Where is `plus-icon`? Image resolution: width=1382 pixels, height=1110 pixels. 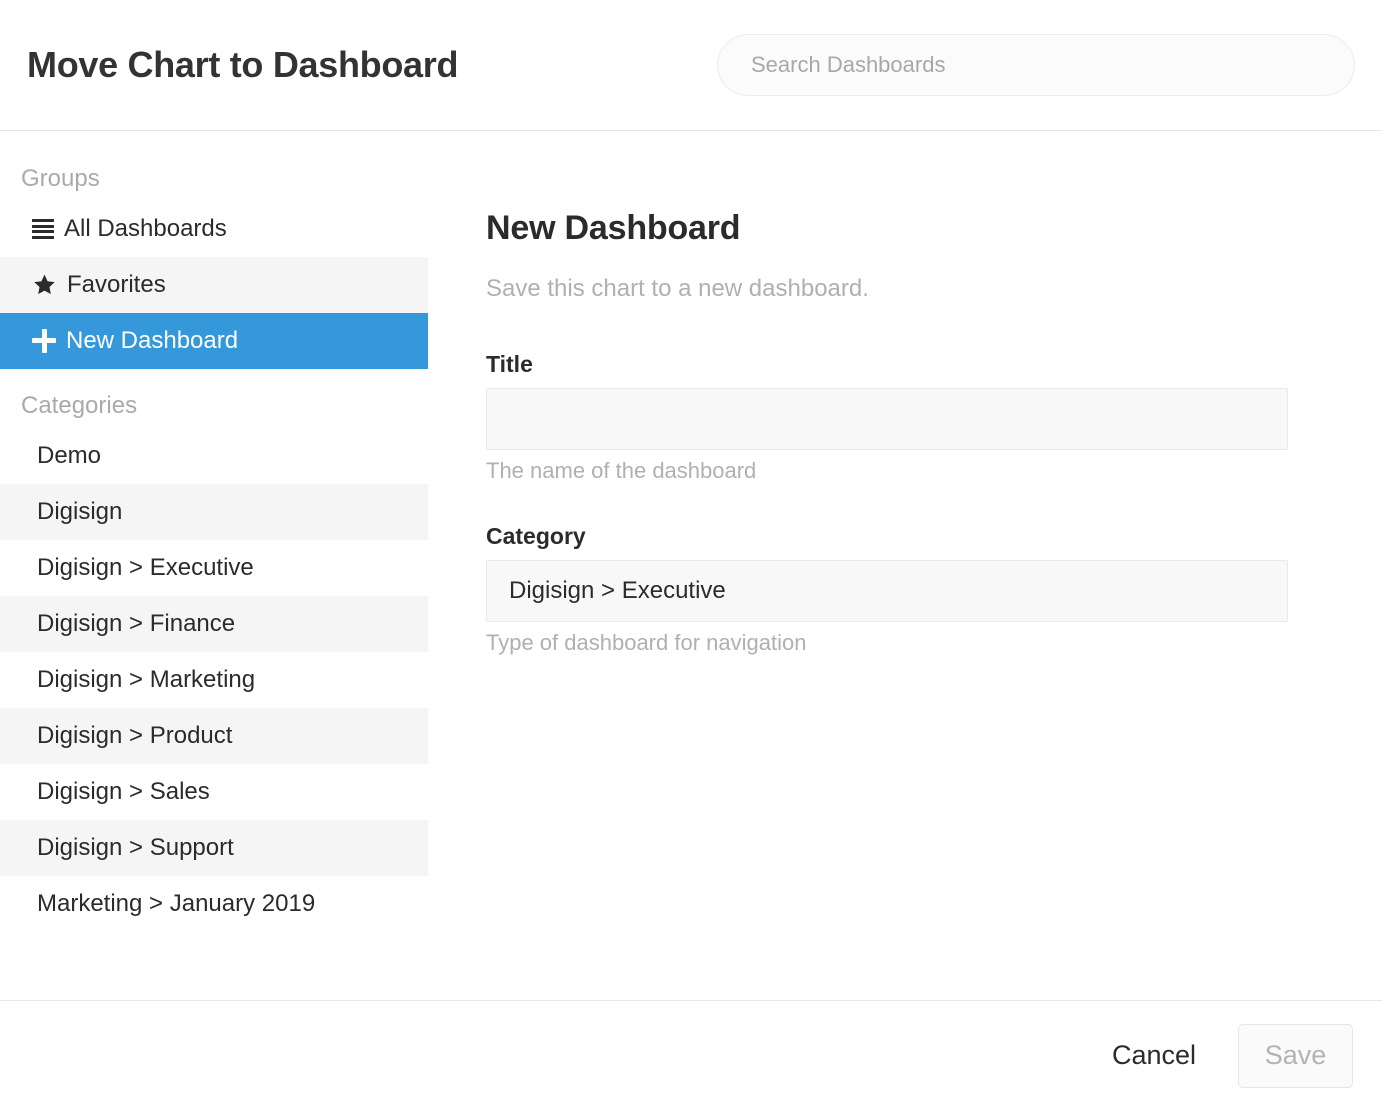 plus-icon is located at coordinates (44, 341).